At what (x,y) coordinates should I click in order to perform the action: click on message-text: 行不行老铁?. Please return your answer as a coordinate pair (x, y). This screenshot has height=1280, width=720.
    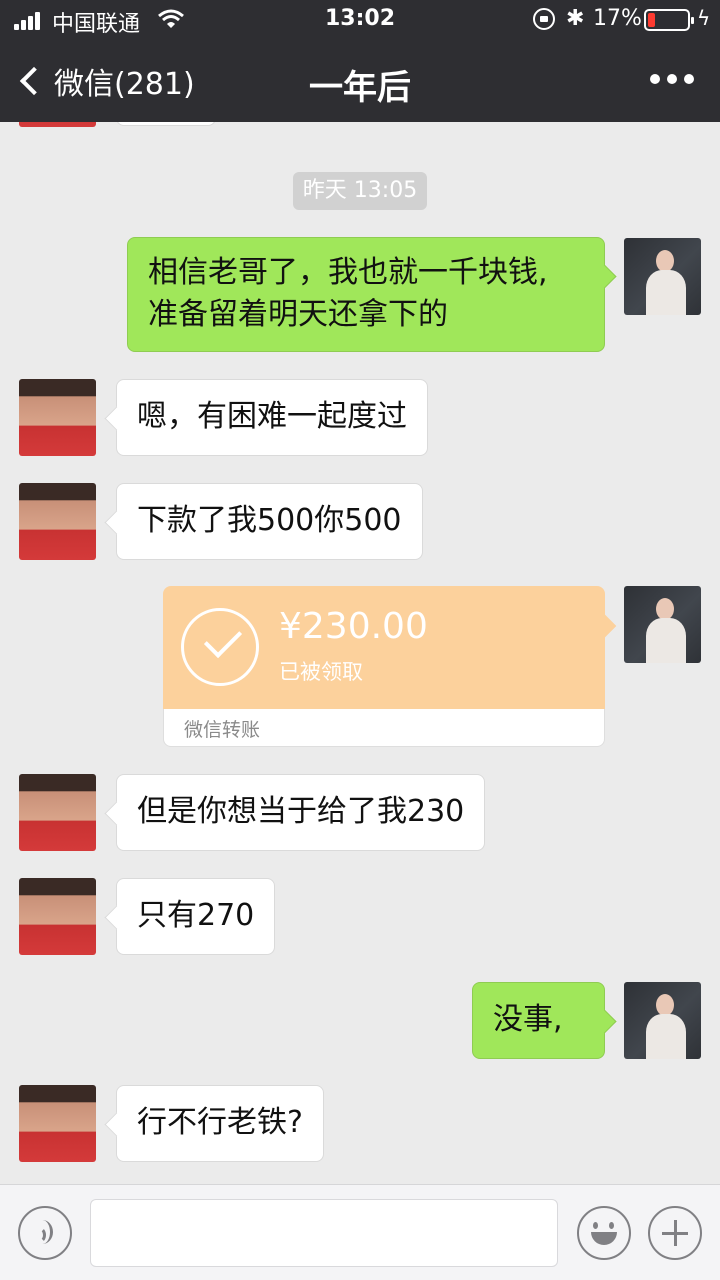
    Looking at the image, I should click on (220, 1122).